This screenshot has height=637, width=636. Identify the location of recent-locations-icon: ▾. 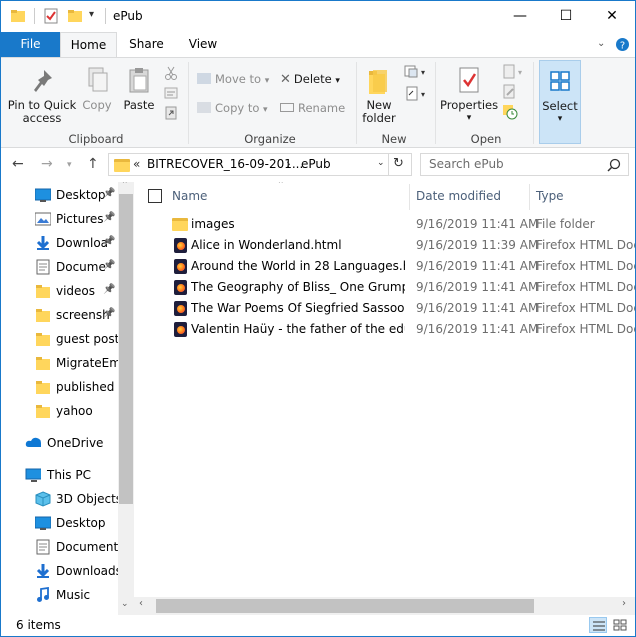
(69, 165).